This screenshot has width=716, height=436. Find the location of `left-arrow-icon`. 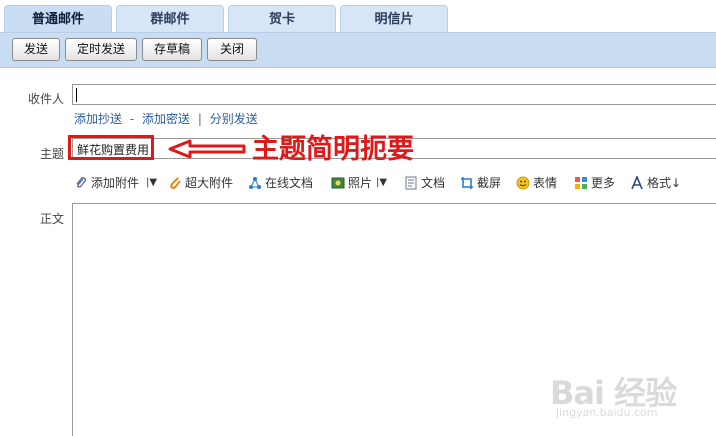

left-arrow-icon is located at coordinates (207, 149).